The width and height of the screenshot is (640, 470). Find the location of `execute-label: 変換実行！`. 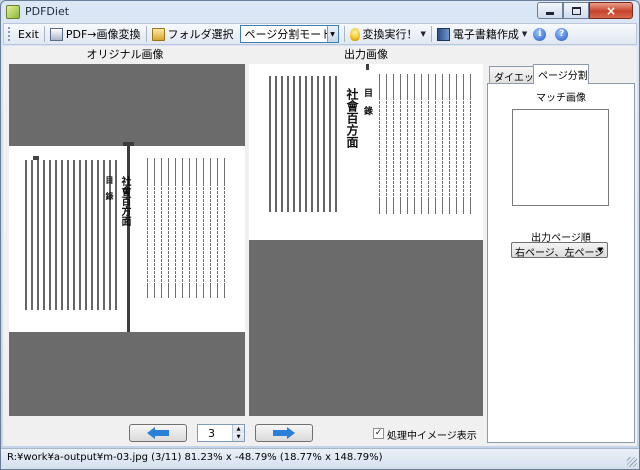

execute-label: 変換実行！ is located at coordinates (390, 34).